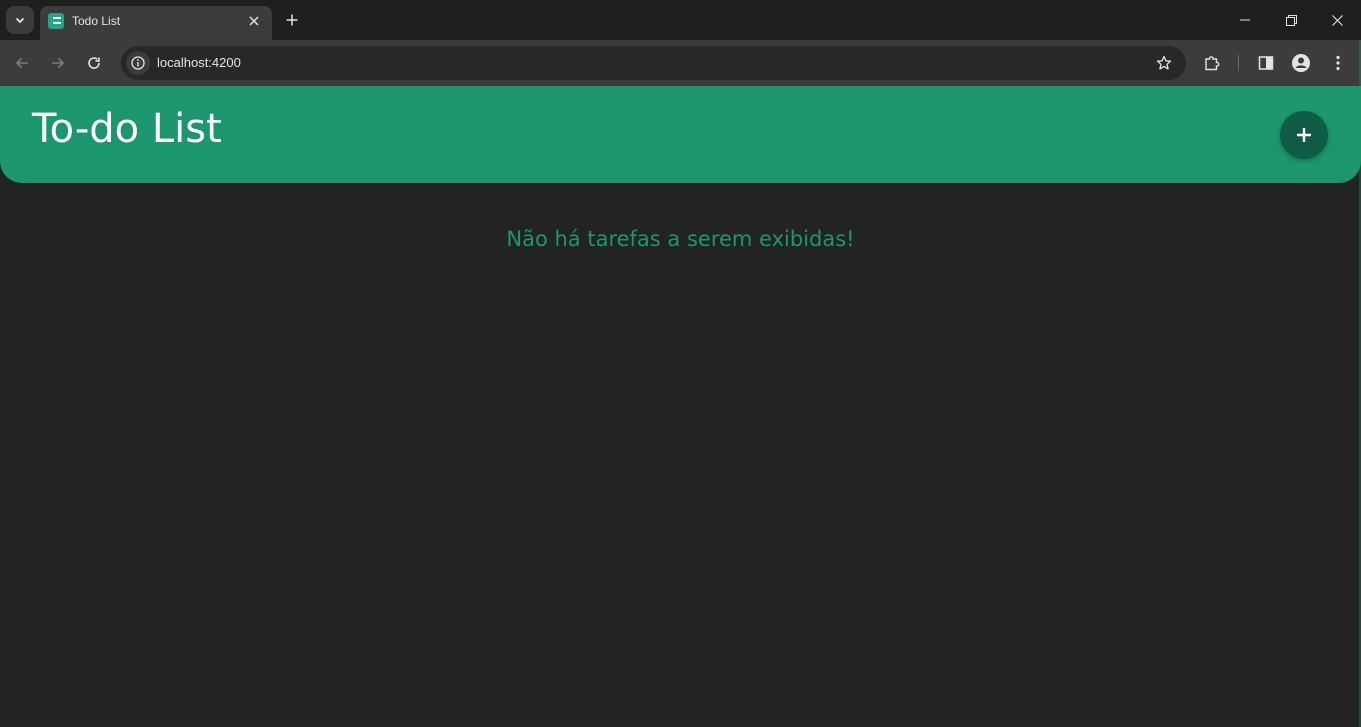  I want to click on profile-icon, so click(1301, 63).